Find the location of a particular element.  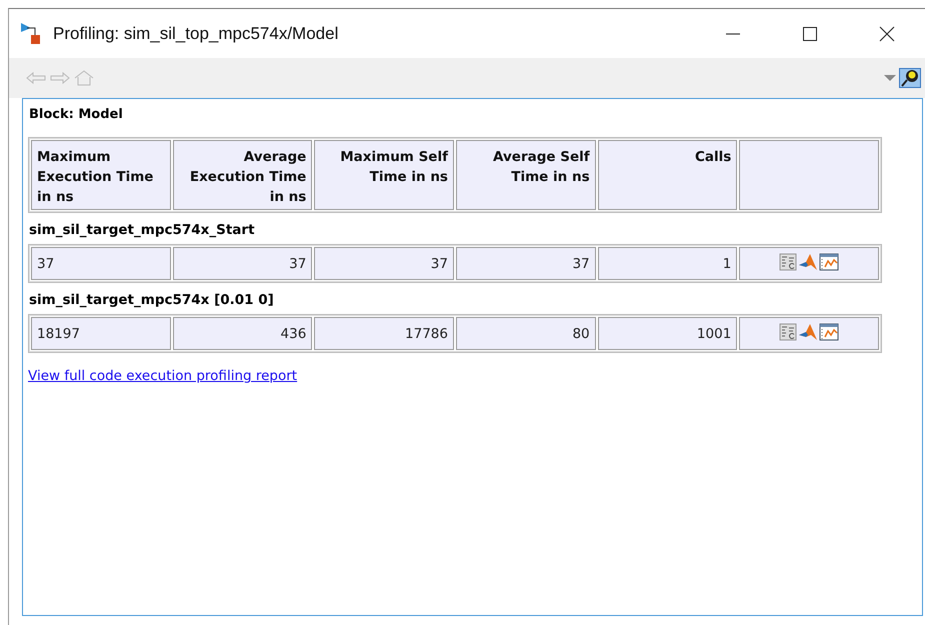

column-header: Maximum Self Time in ns is located at coordinates (384, 175).